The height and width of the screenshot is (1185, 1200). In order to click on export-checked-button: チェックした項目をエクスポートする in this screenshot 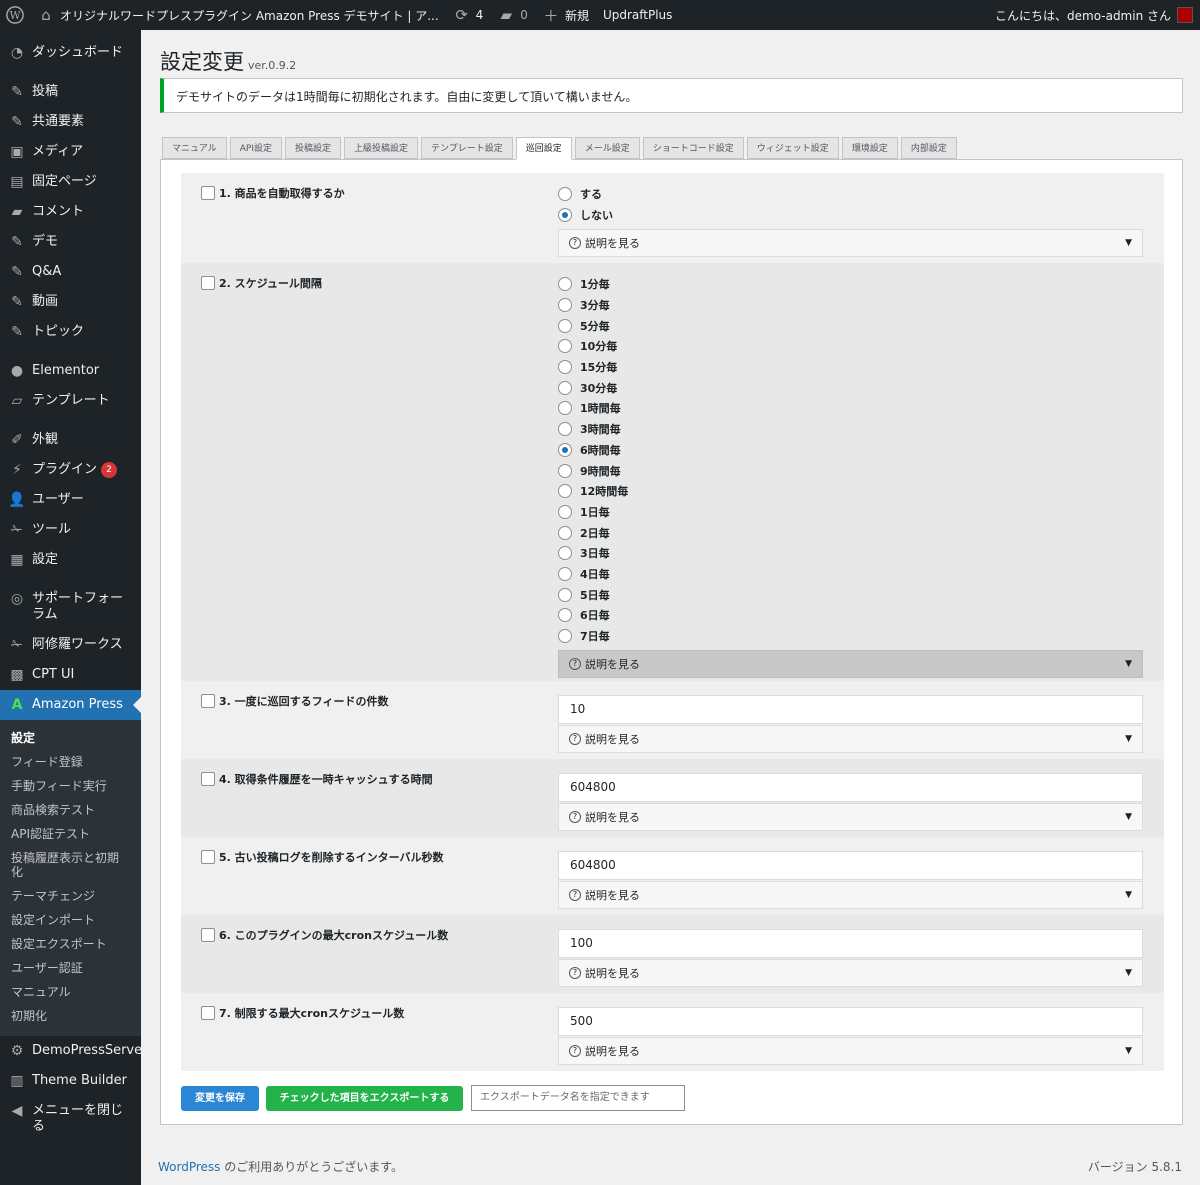, I will do `click(364, 1098)`.